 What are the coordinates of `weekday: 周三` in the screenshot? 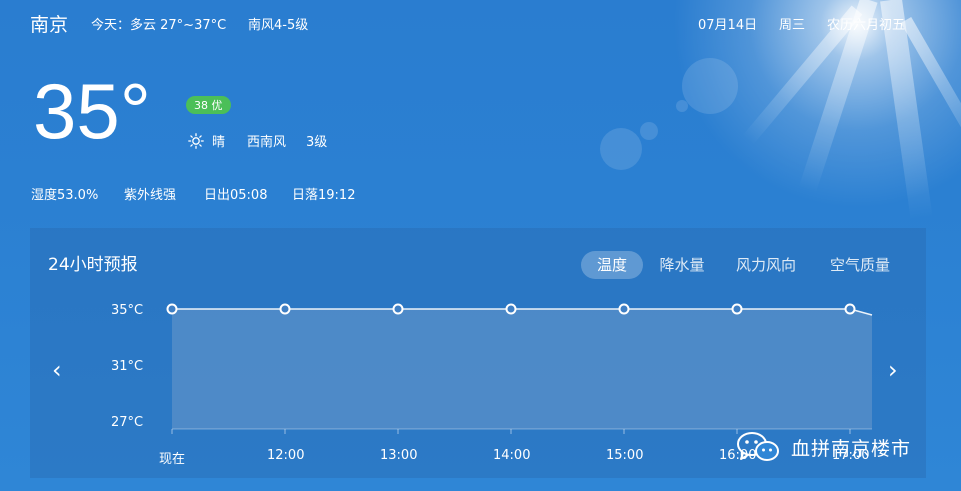 It's located at (792, 25).